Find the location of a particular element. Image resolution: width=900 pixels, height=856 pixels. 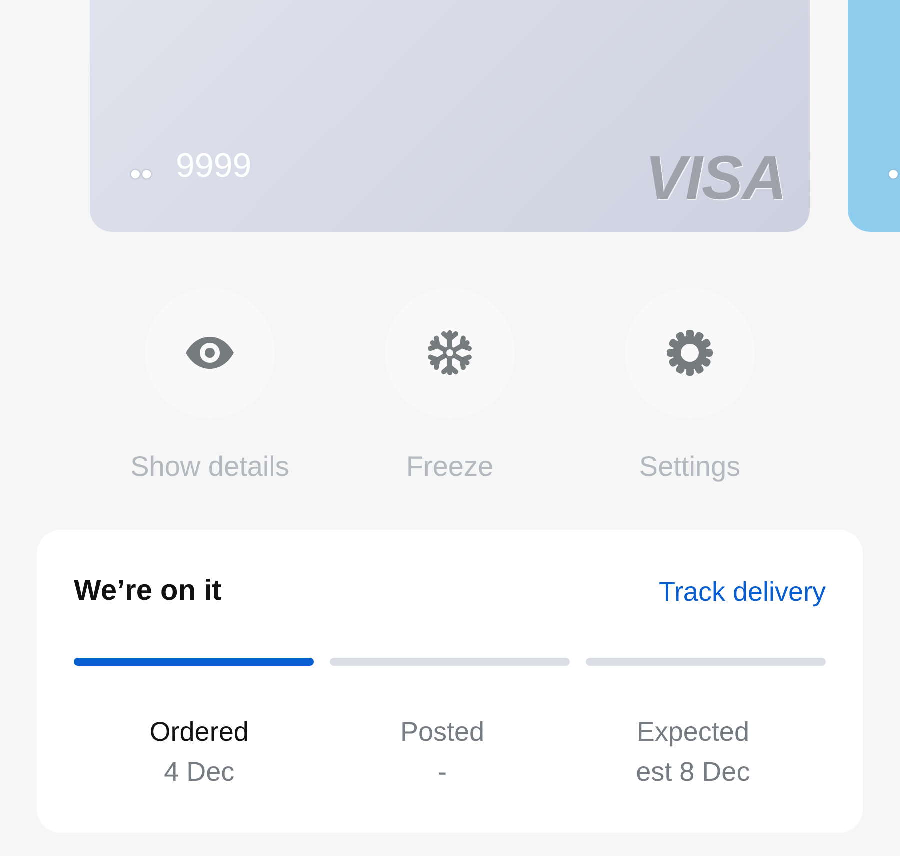

step-label: Expected is located at coordinates (693, 732).